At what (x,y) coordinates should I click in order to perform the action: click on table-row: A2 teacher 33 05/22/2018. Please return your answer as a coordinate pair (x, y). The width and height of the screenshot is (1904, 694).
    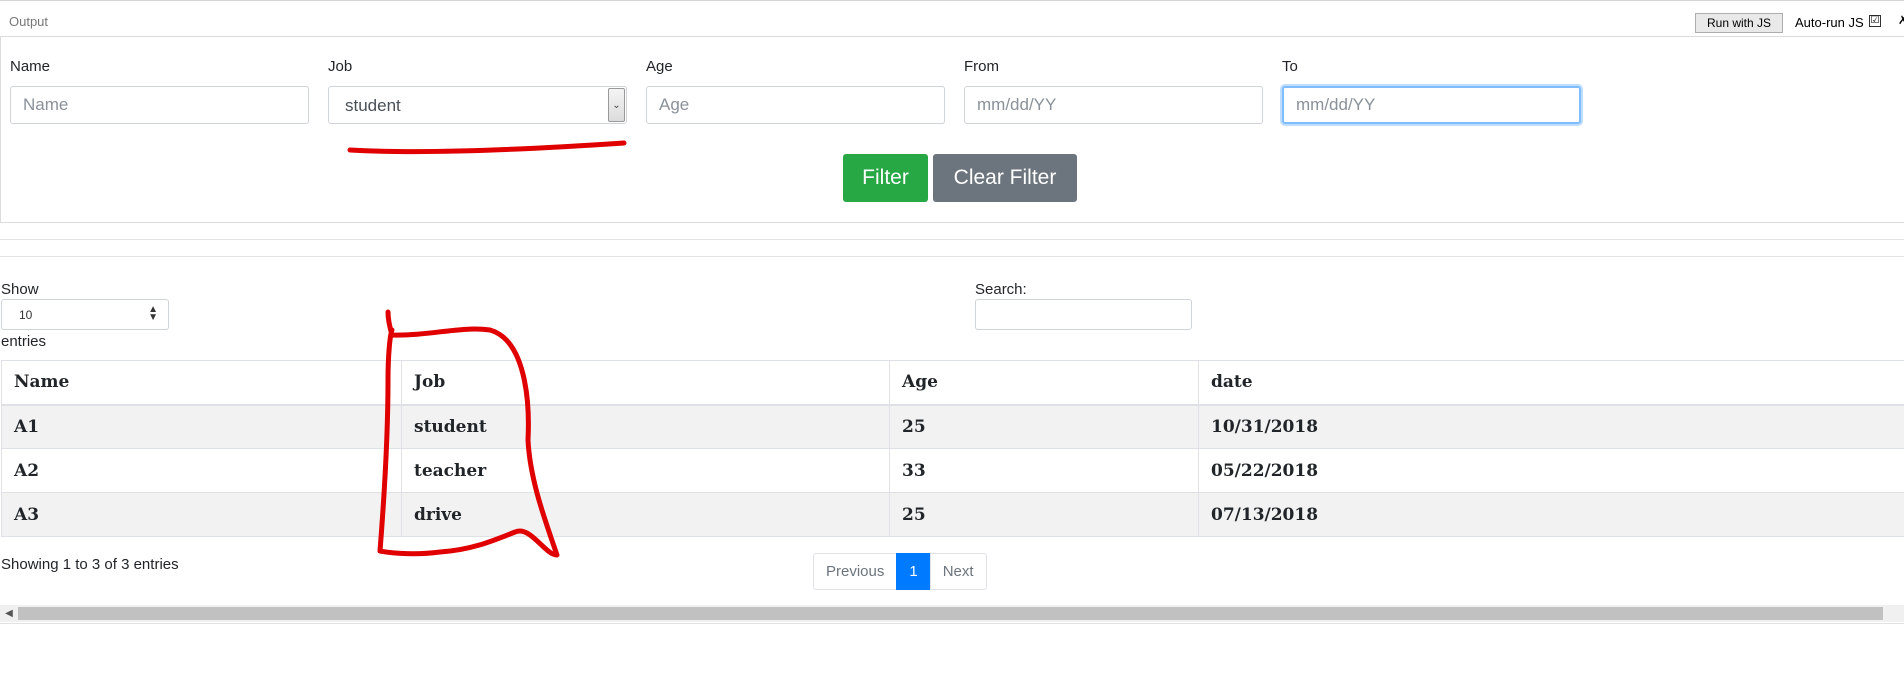
    Looking at the image, I should click on (952, 470).